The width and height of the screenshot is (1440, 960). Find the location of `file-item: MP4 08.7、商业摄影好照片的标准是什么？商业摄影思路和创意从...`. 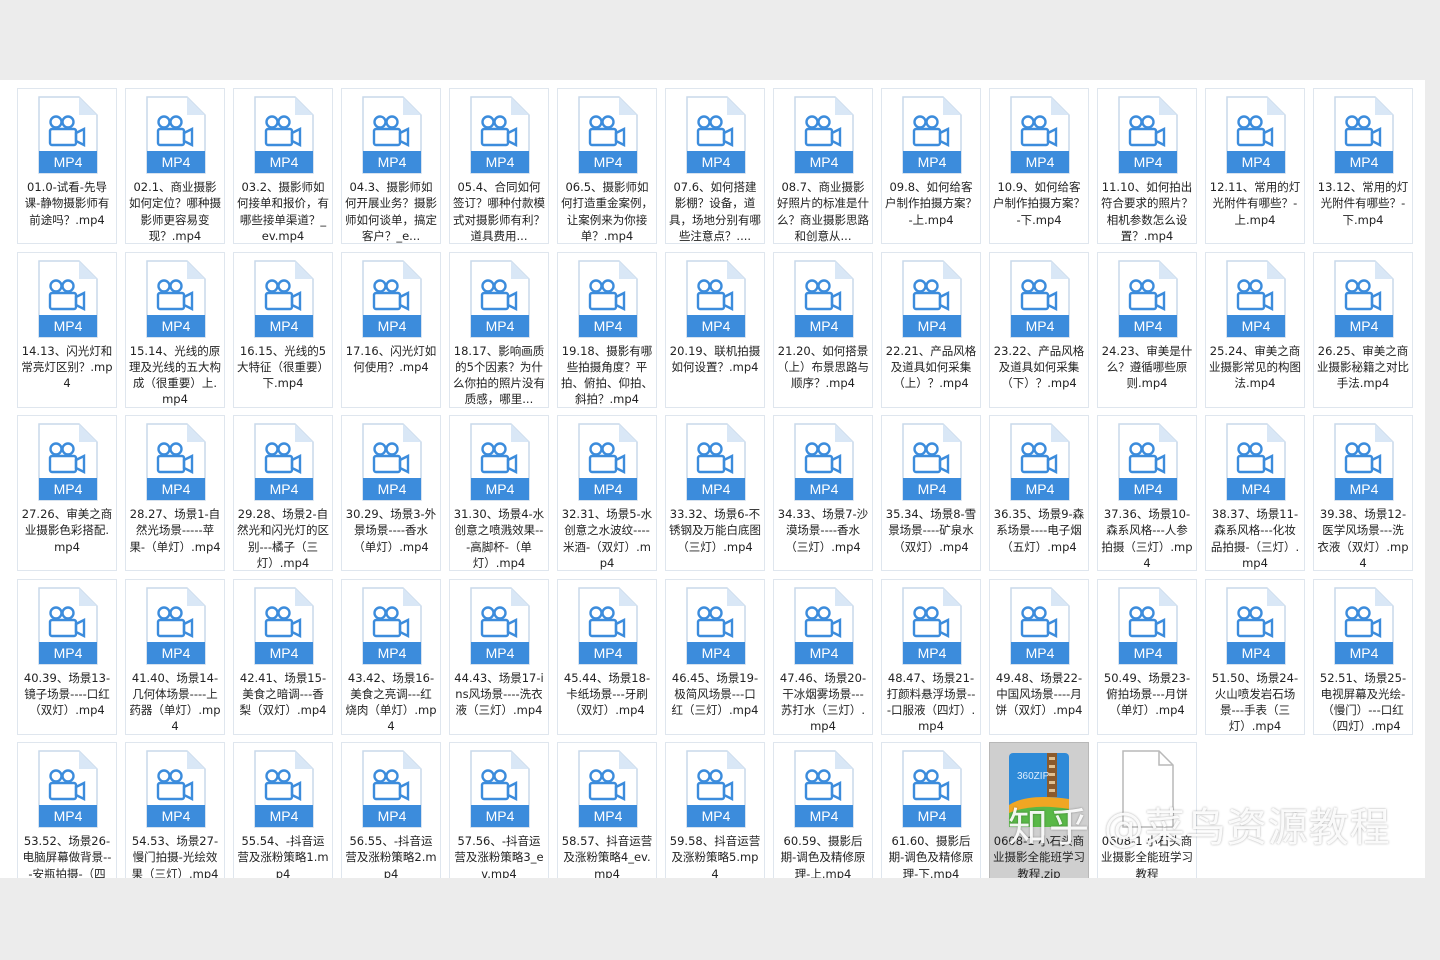

file-item: MP4 08.7、商业摄影好照片的标准是什么？商业摄影思路和创意从... is located at coordinates (823, 166).